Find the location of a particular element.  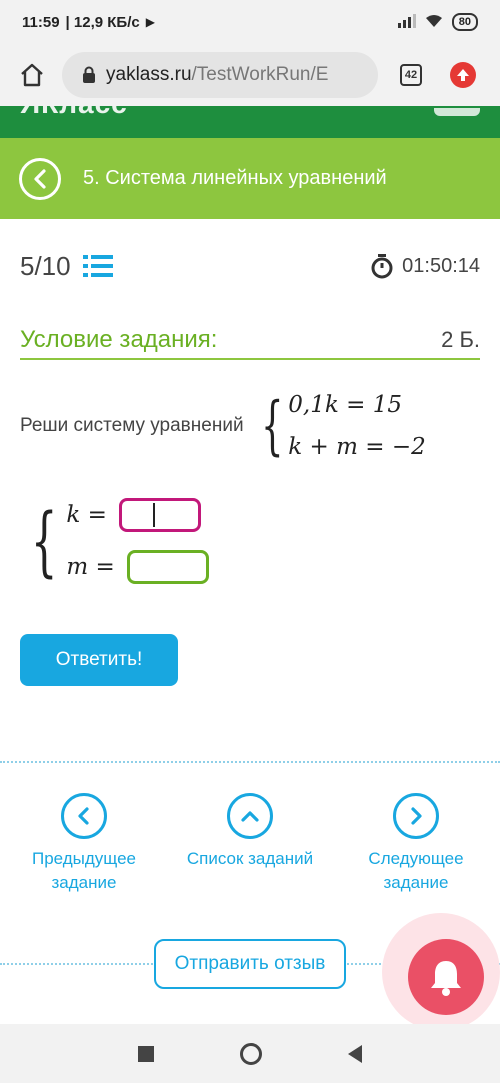

equation-2: k + m = −2 is located at coordinates (357, 447).